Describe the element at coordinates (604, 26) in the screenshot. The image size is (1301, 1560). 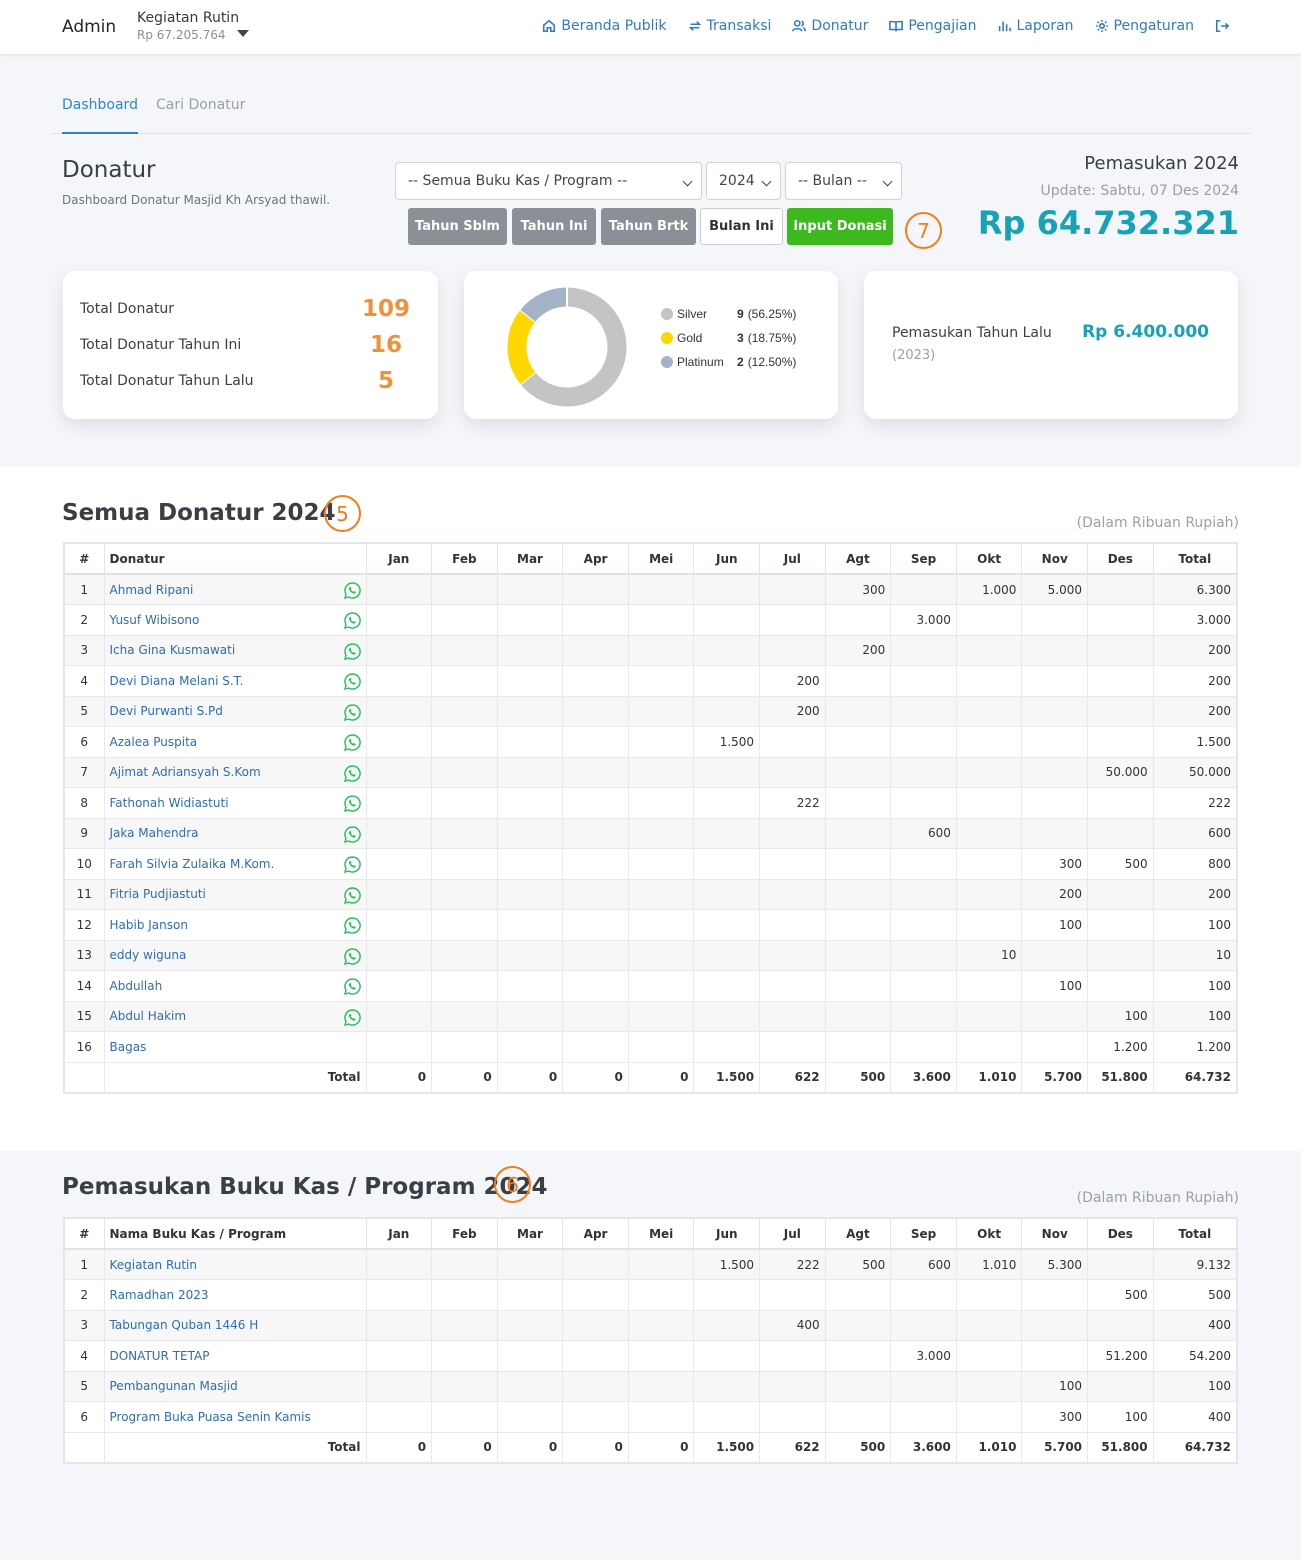
I see `nav-beranda-publik: Beranda Publik` at that location.